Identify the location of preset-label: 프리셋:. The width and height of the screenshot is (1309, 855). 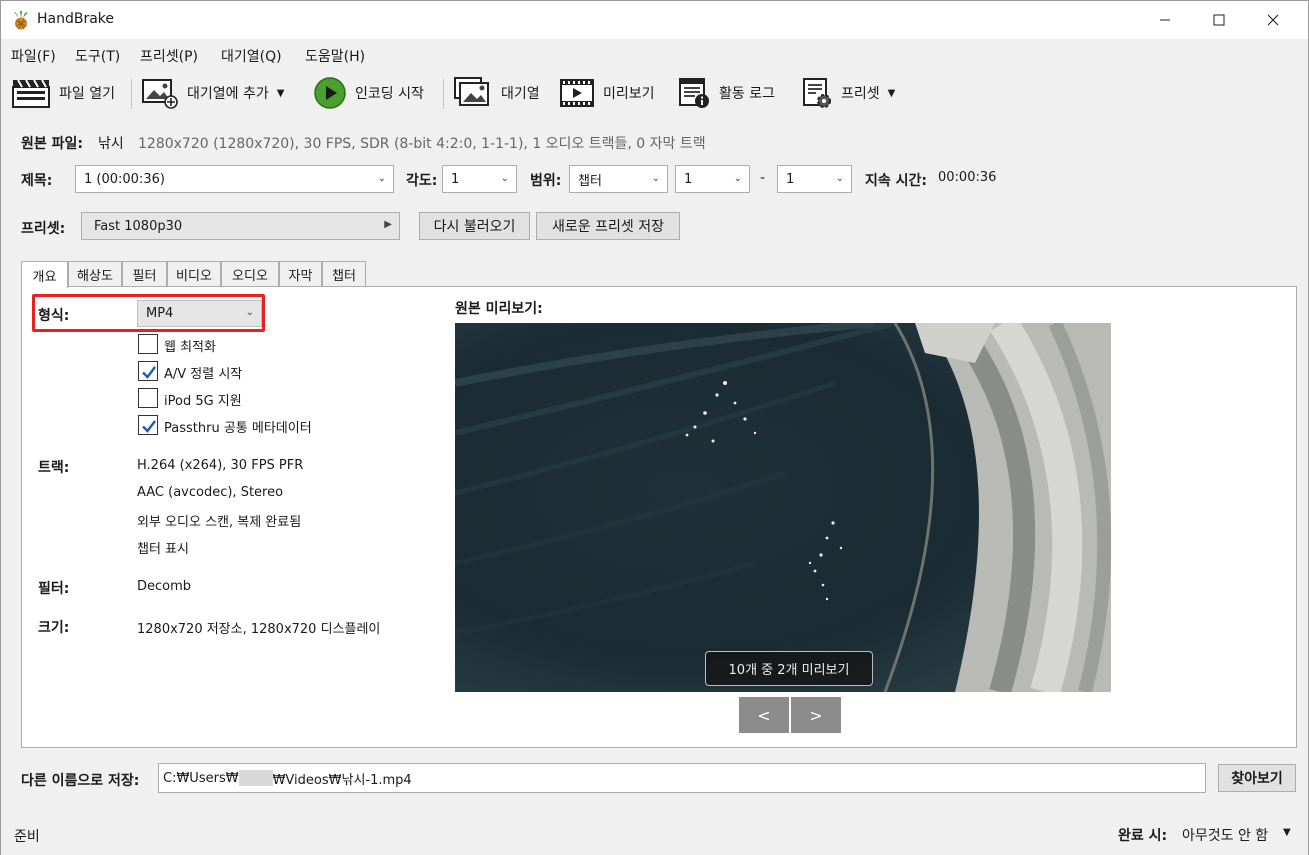
(43, 229).